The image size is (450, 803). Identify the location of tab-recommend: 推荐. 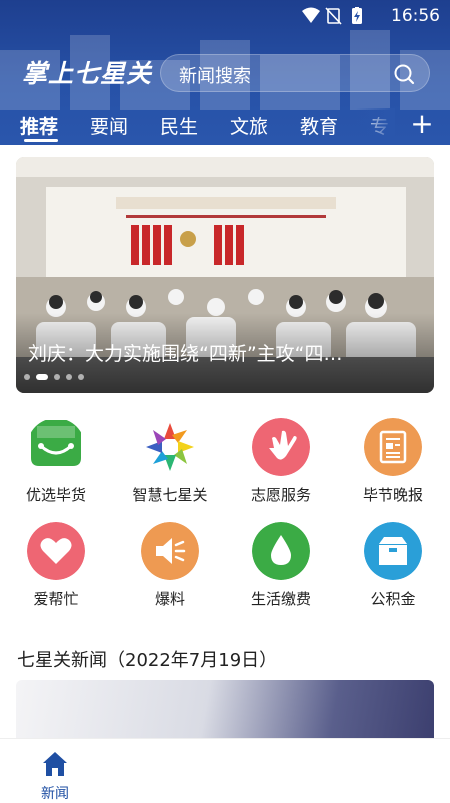
(39, 125).